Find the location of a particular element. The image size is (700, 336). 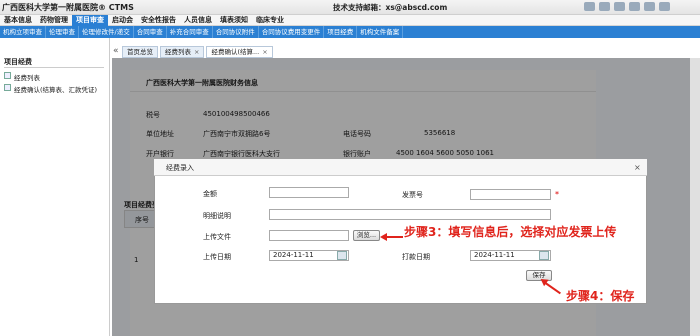

tab-bar: 首页总览 经费列表 × 经费确认(结算... × is located at coordinates (197, 52).